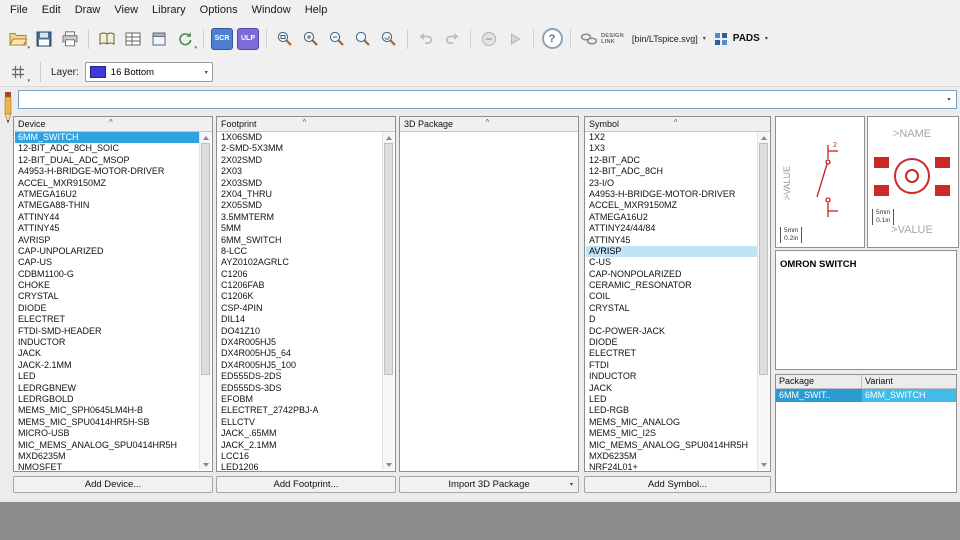  I want to click on footprint-list-item: EFOBM, so click(300, 399).